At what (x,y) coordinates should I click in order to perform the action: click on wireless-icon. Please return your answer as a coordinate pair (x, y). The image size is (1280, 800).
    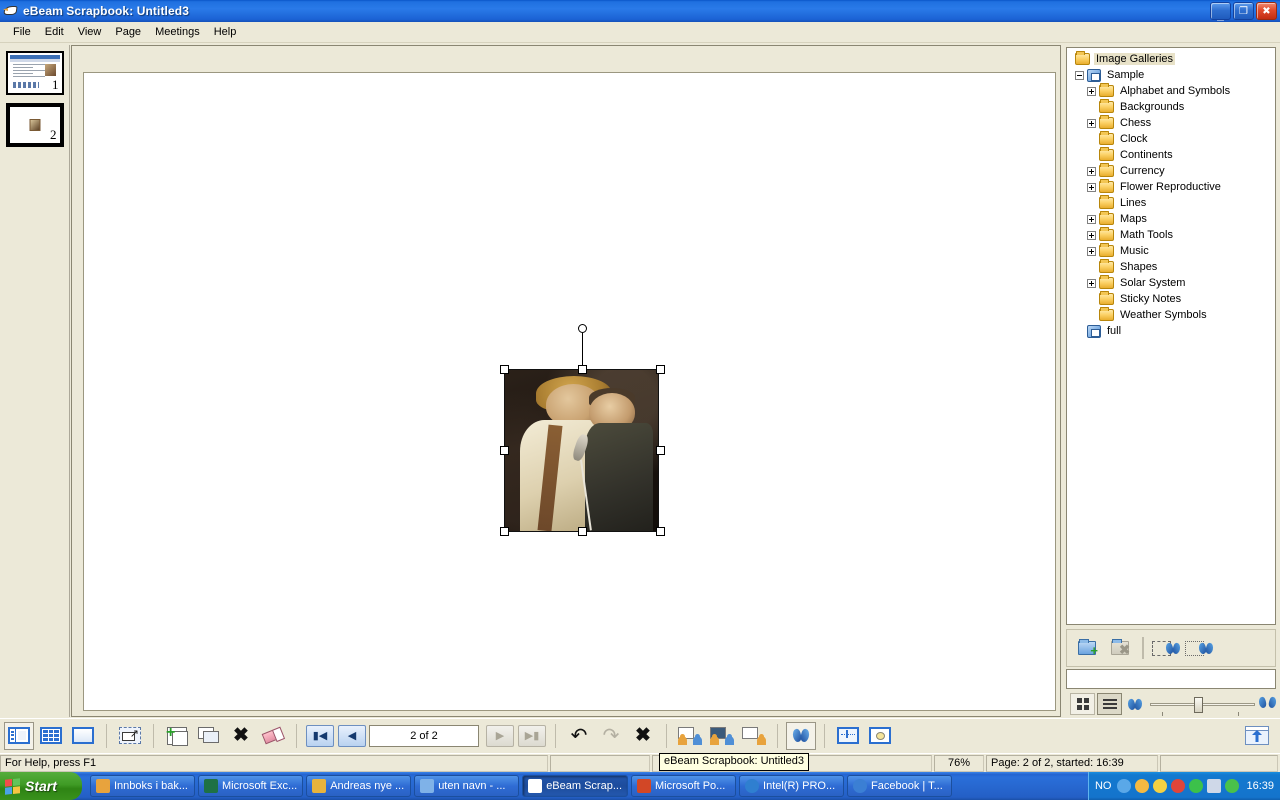
    Looking at the image, I should click on (1232, 786).